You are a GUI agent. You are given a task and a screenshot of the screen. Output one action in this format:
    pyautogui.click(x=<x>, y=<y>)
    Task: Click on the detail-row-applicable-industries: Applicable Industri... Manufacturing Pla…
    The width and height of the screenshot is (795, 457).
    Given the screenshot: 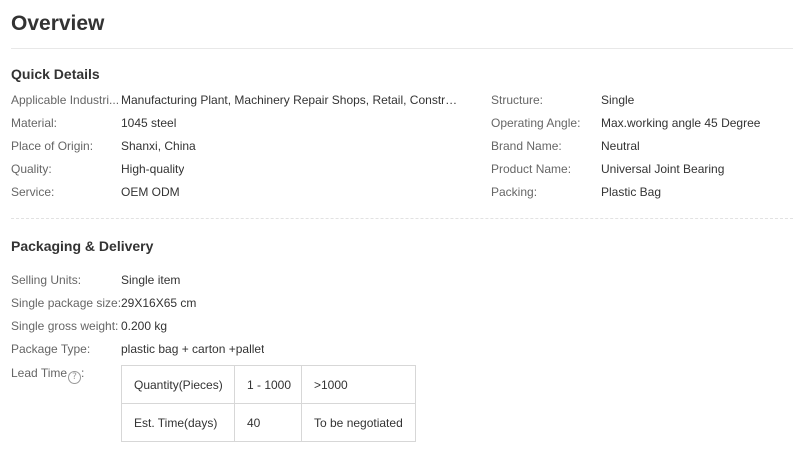 What is the action you would take?
    pyautogui.click(x=241, y=100)
    